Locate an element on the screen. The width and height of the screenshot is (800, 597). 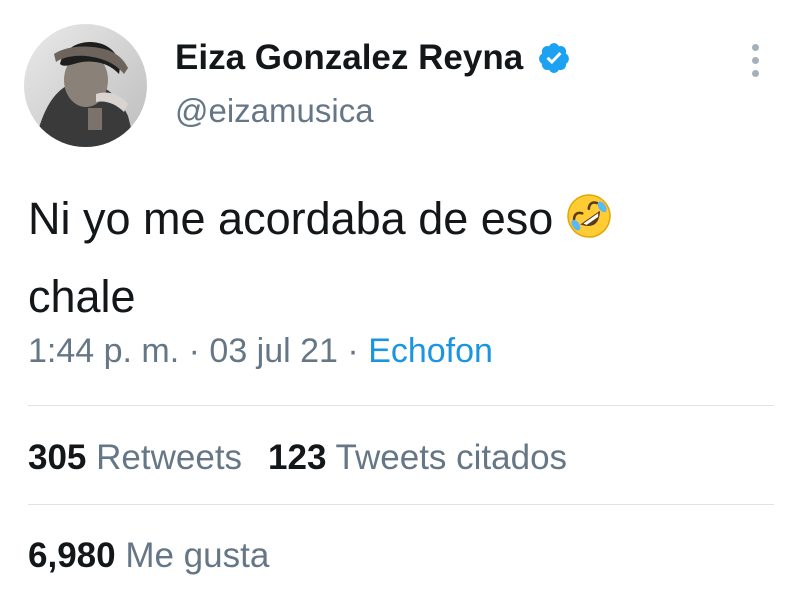
likes-count: 6,980 is located at coordinates (72, 555).